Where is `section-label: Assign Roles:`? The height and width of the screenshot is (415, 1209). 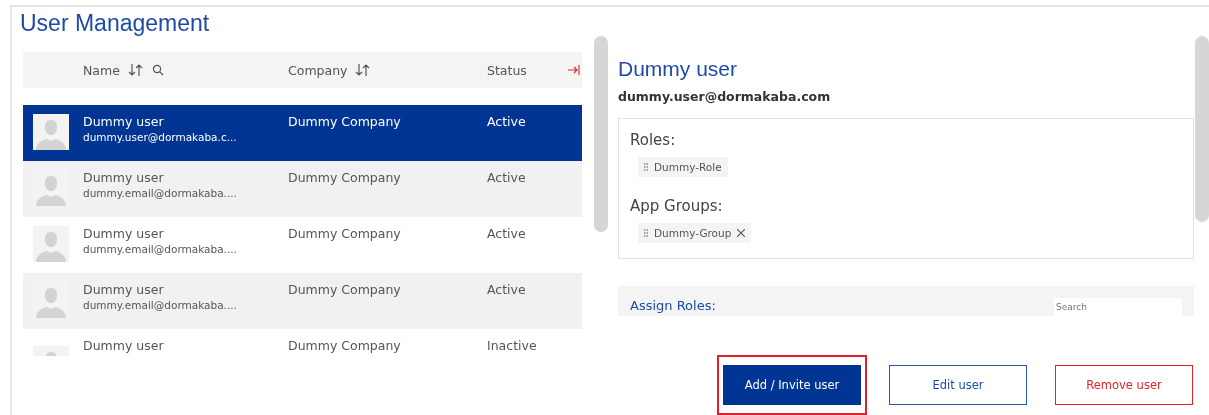 section-label: Assign Roles: is located at coordinates (673, 306).